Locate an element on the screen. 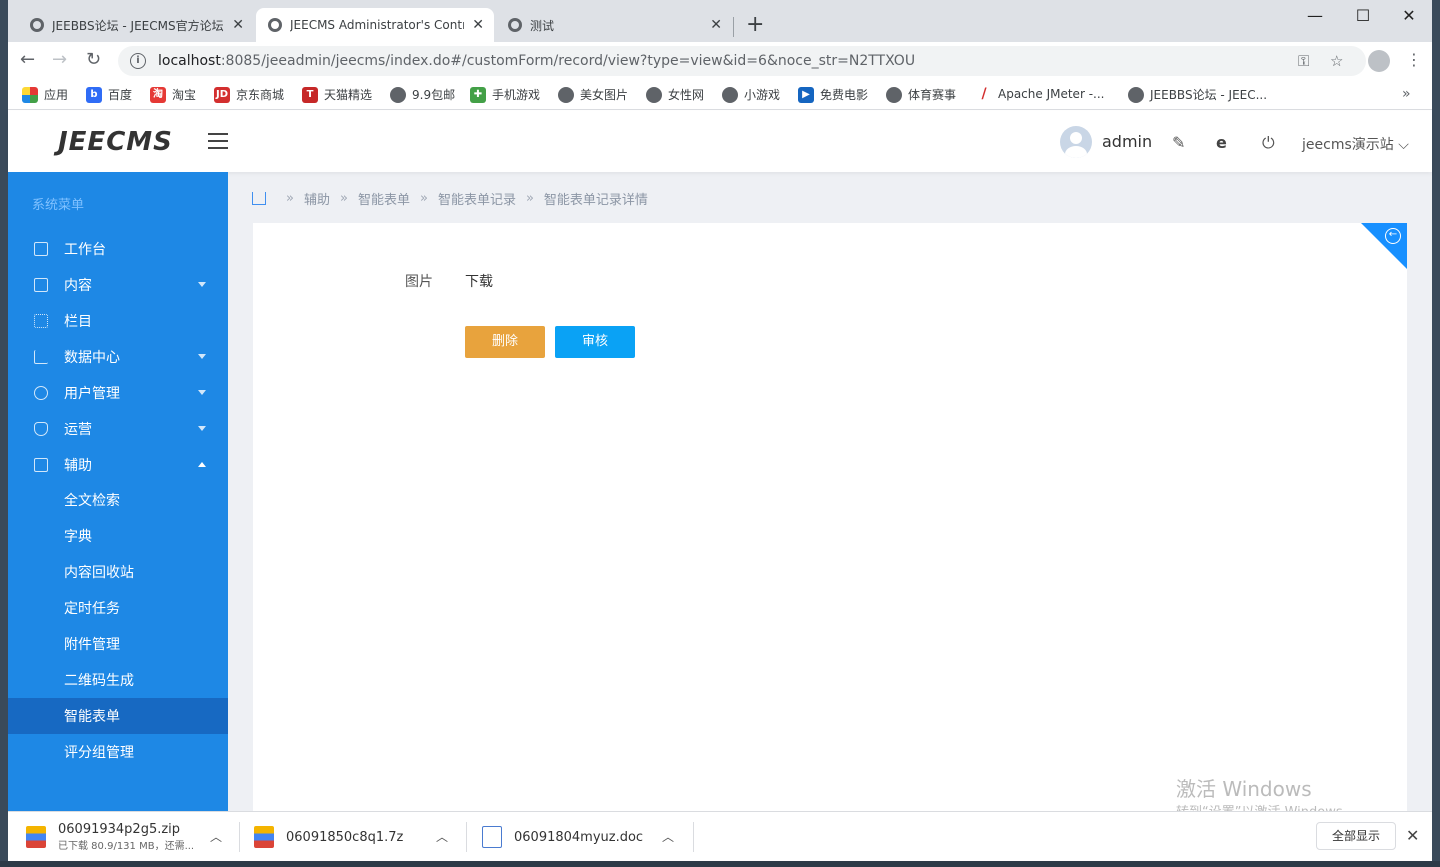 This screenshot has height=867, width=1440. tab-jeecms-admin: JEECMS Administrator's Control ✕ is located at coordinates (375, 25).